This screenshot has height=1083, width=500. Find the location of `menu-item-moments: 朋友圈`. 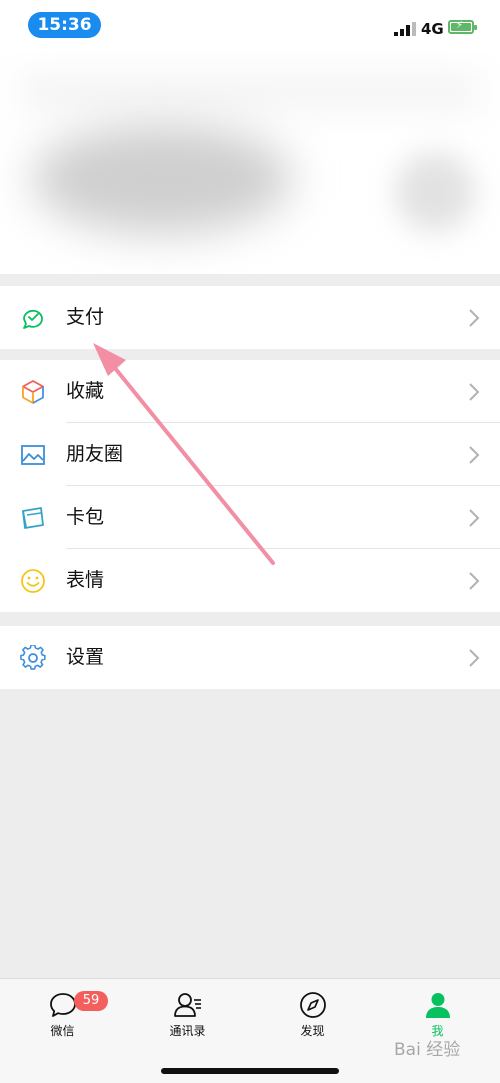

menu-item-moments: 朋友圈 is located at coordinates (250, 454).